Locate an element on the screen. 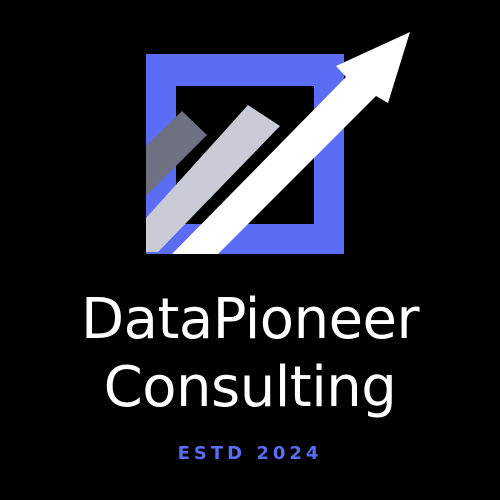 Image resolution: width=500 pixels, height=500 pixels. tagline: ESTD 2024 is located at coordinates (250, 453).